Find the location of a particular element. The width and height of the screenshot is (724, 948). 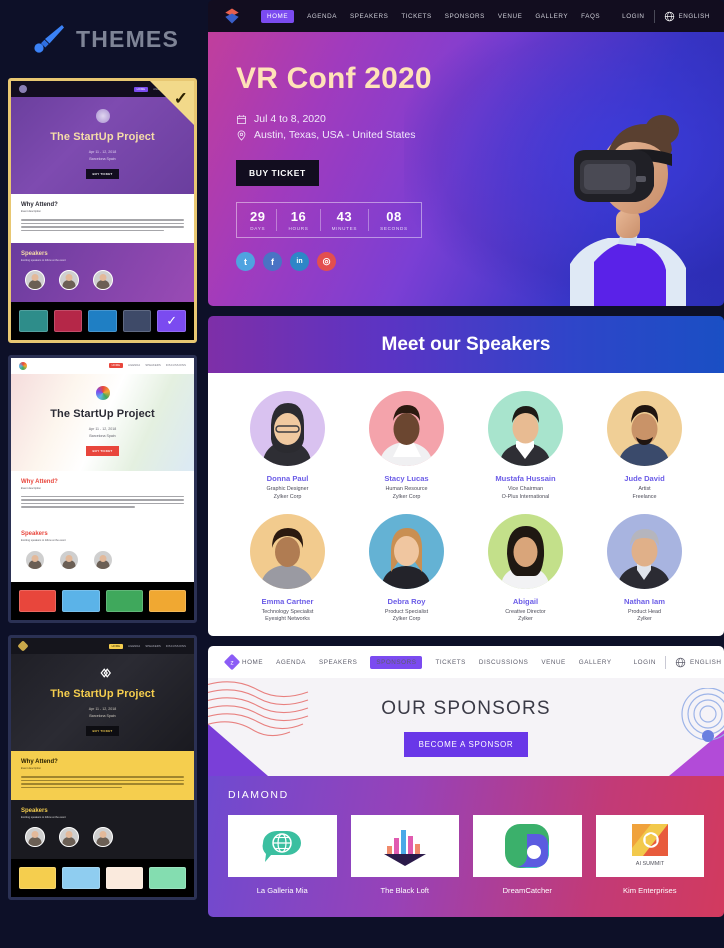

buy-ticket-button: BUY TICKET is located at coordinates (277, 173).